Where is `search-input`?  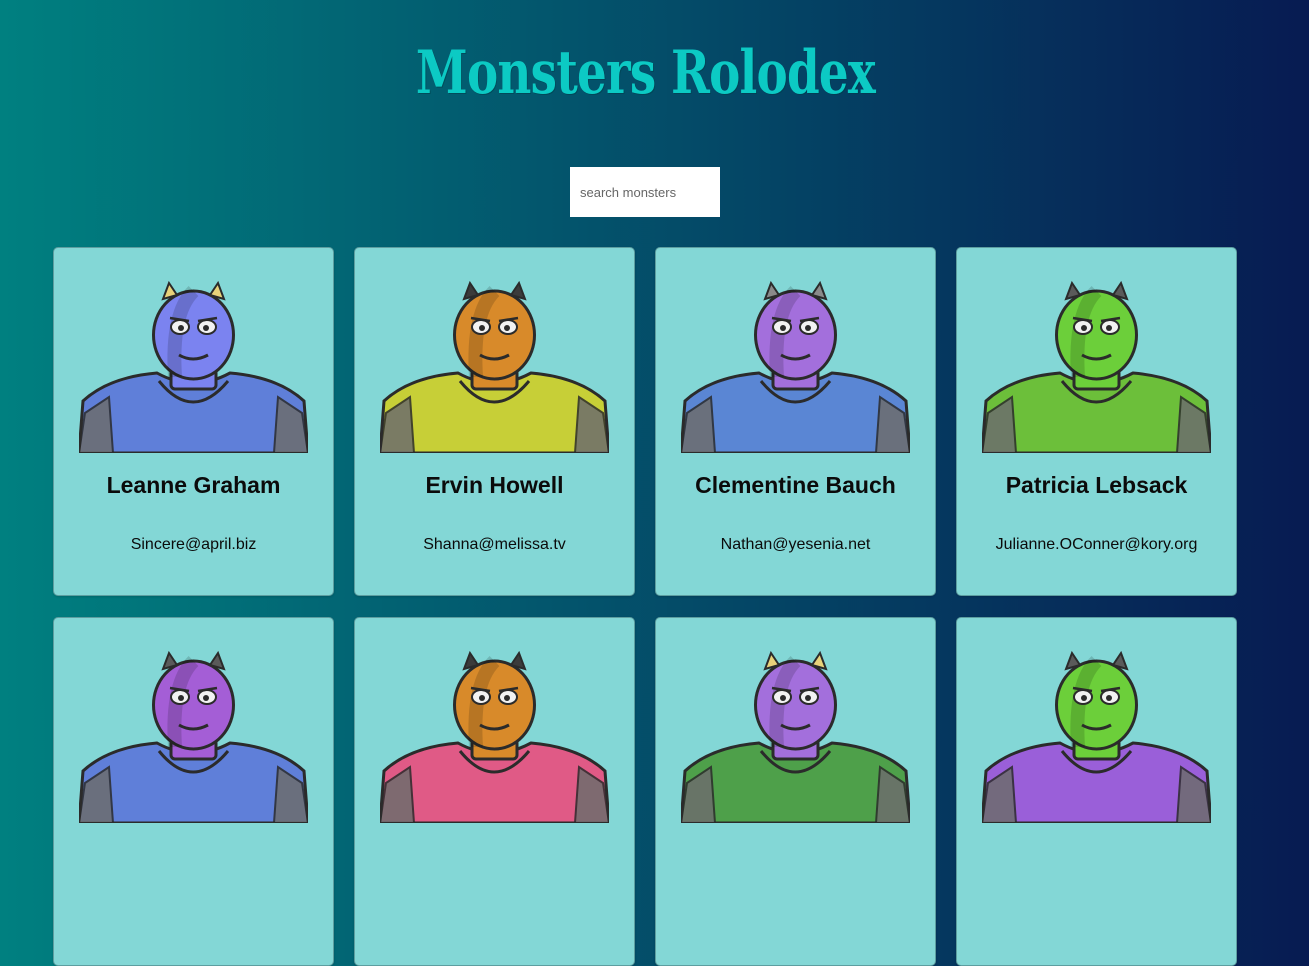 search-input is located at coordinates (645, 192).